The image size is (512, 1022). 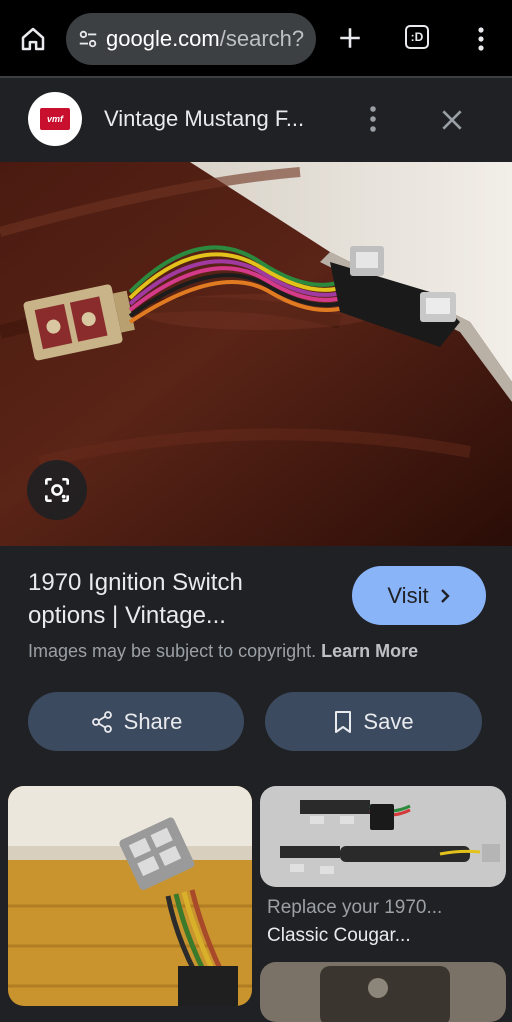 I want to click on tab-count: :D, so click(x=417, y=37).